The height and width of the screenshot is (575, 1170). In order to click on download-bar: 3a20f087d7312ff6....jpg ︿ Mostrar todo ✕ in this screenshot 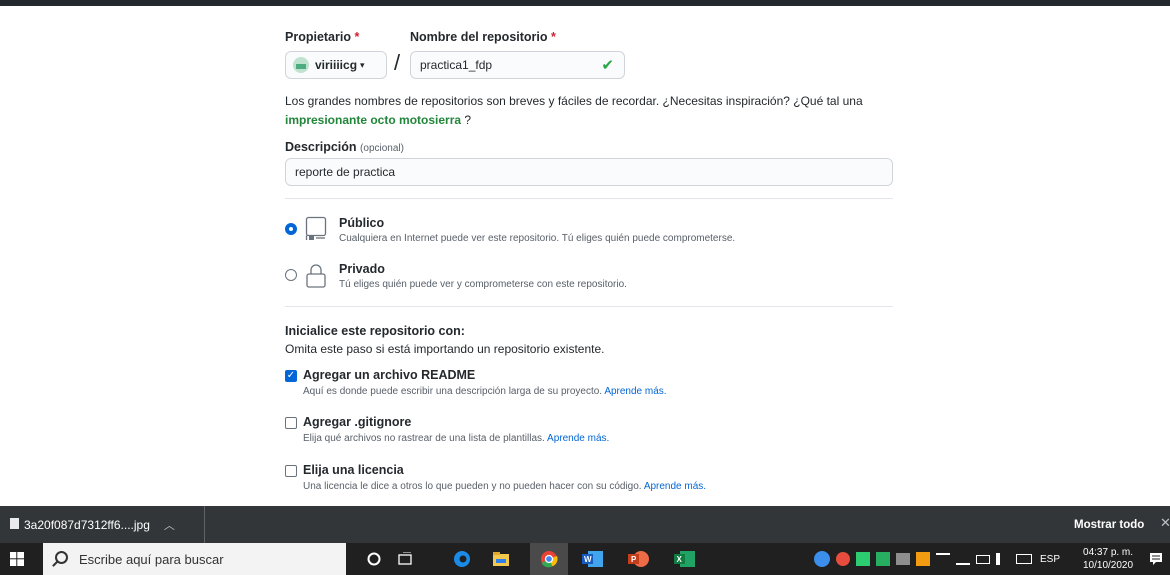, I will do `click(585, 524)`.